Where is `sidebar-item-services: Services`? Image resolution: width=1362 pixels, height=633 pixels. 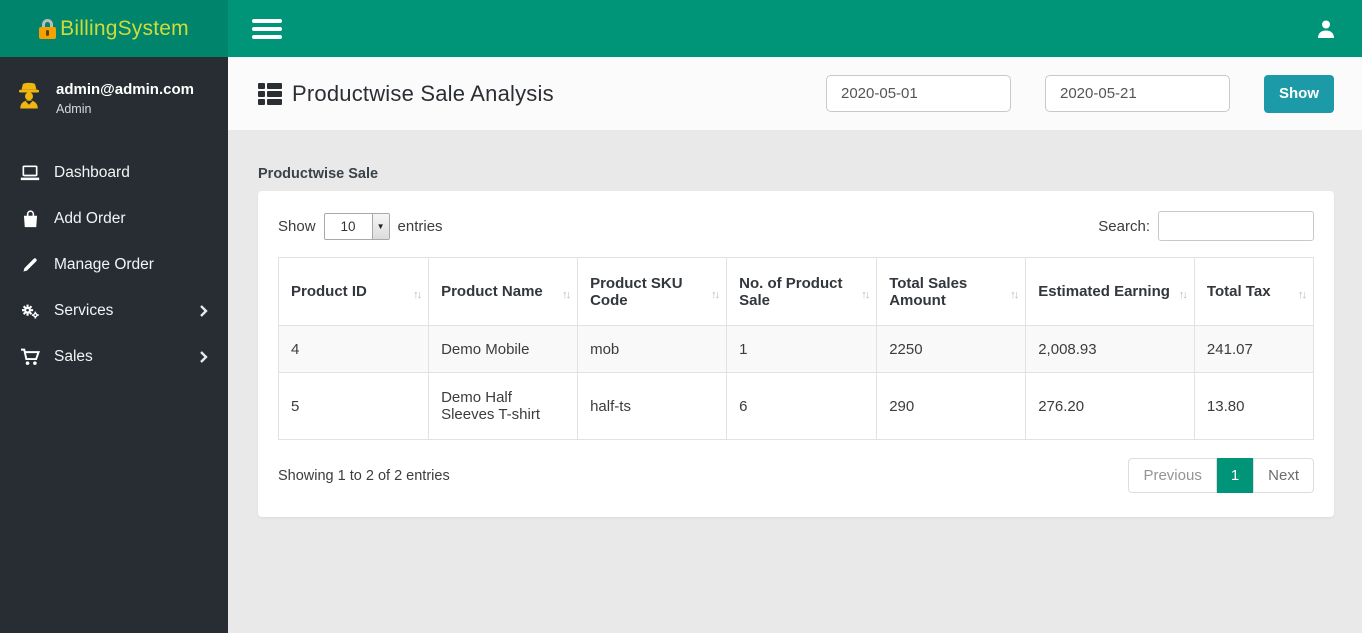 sidebar-item-services: Services is located at coordinates (114, 311).